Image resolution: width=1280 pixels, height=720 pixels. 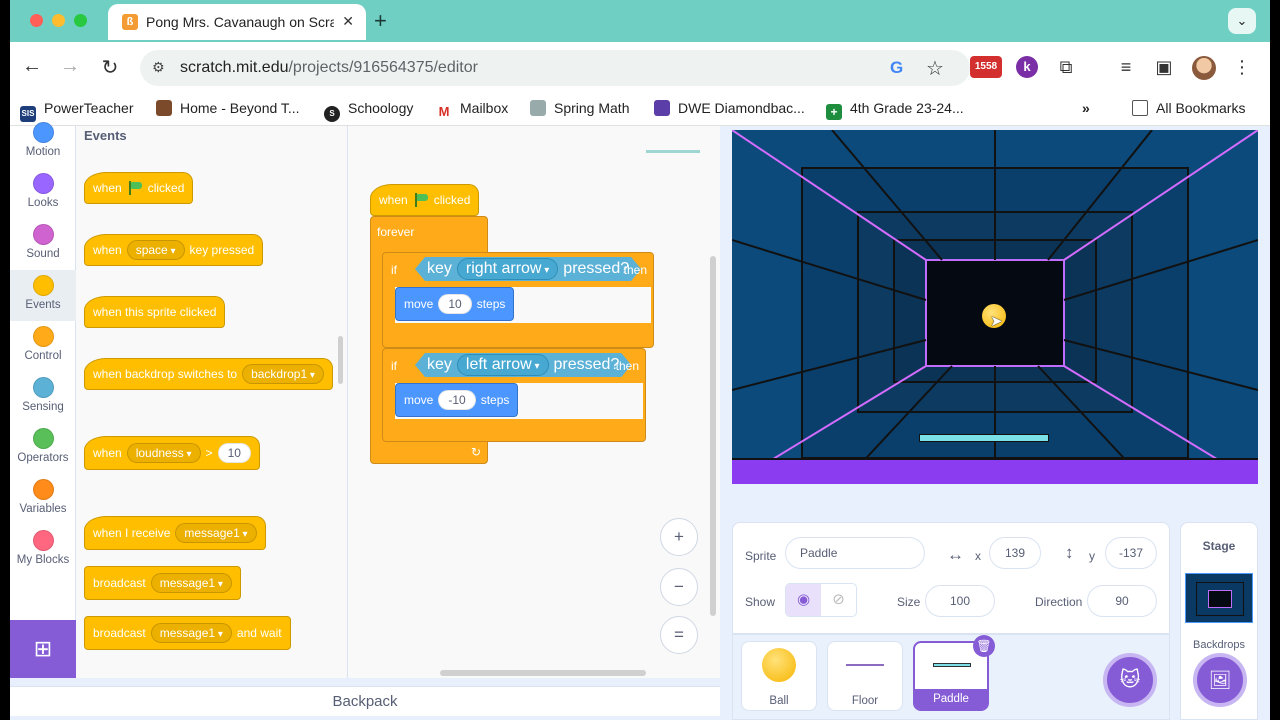 I want to click on block-when-backdrop-switches: when backdrop switches to backdrop1, so click(x=208, y=374).